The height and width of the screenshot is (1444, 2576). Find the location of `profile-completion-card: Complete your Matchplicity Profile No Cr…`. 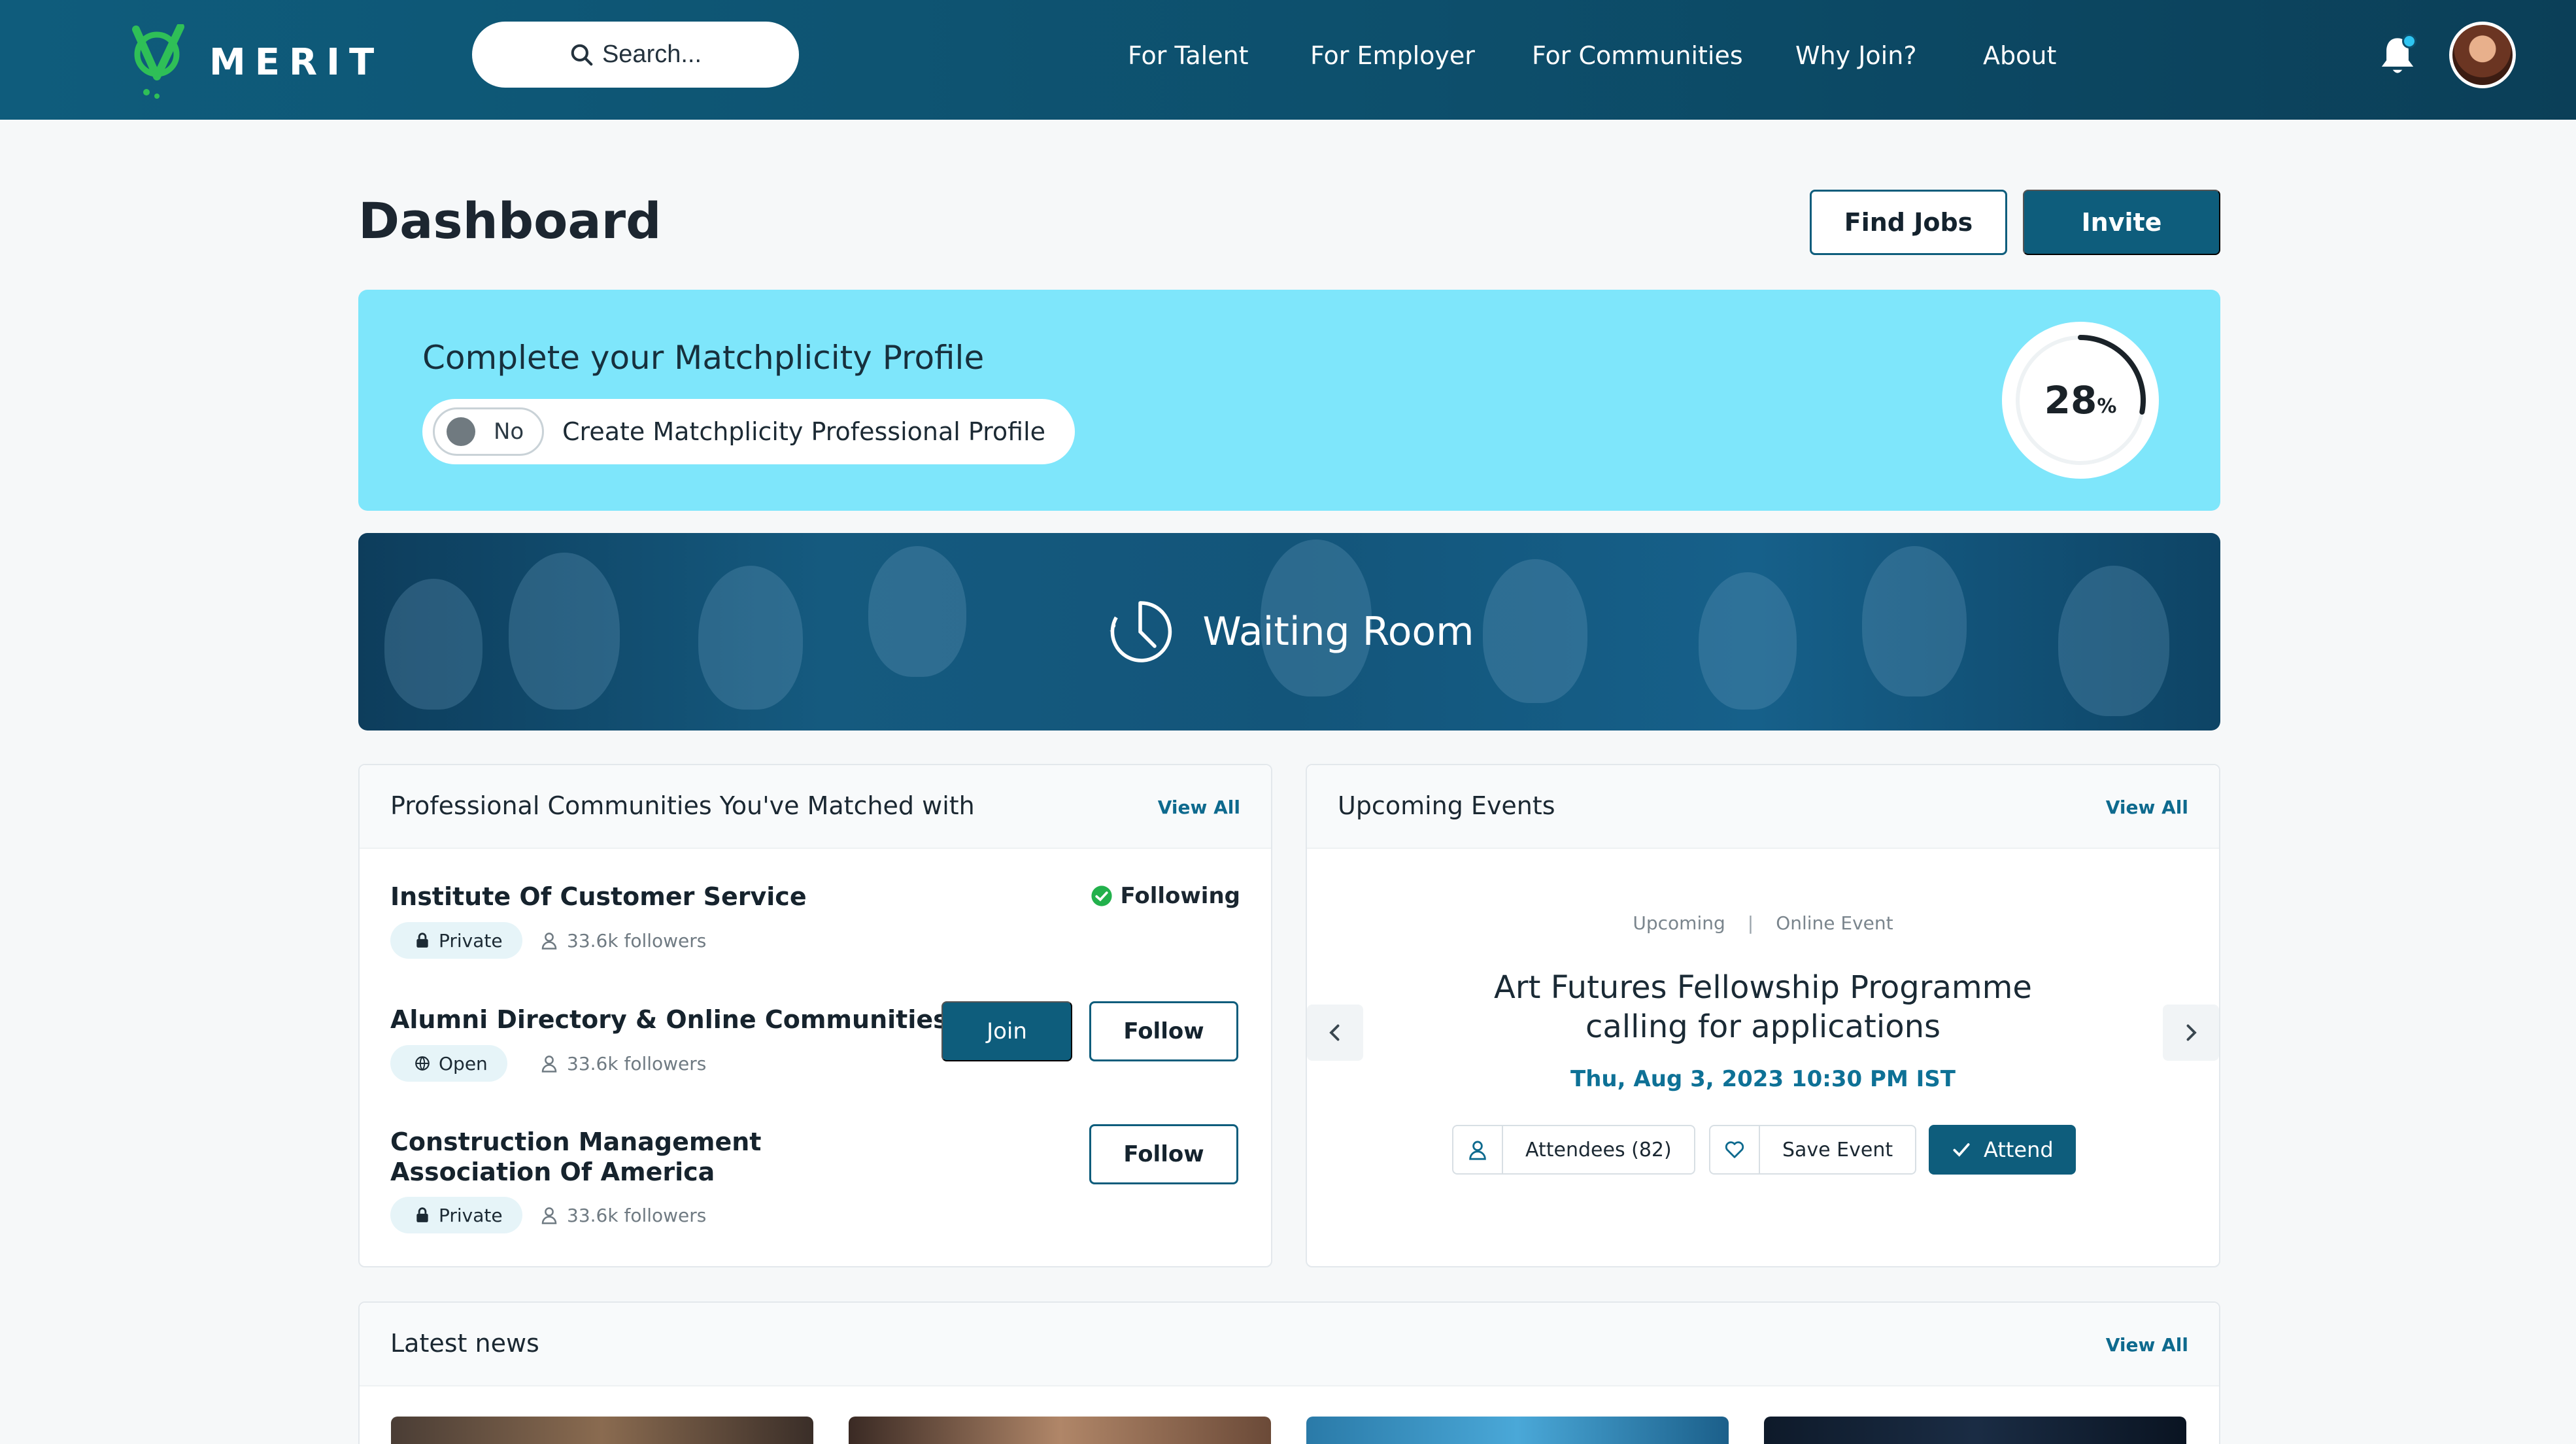

profile-completion-card: Complete your Matchplicity Profile No Cr… is located at coordinates (1289, 401).